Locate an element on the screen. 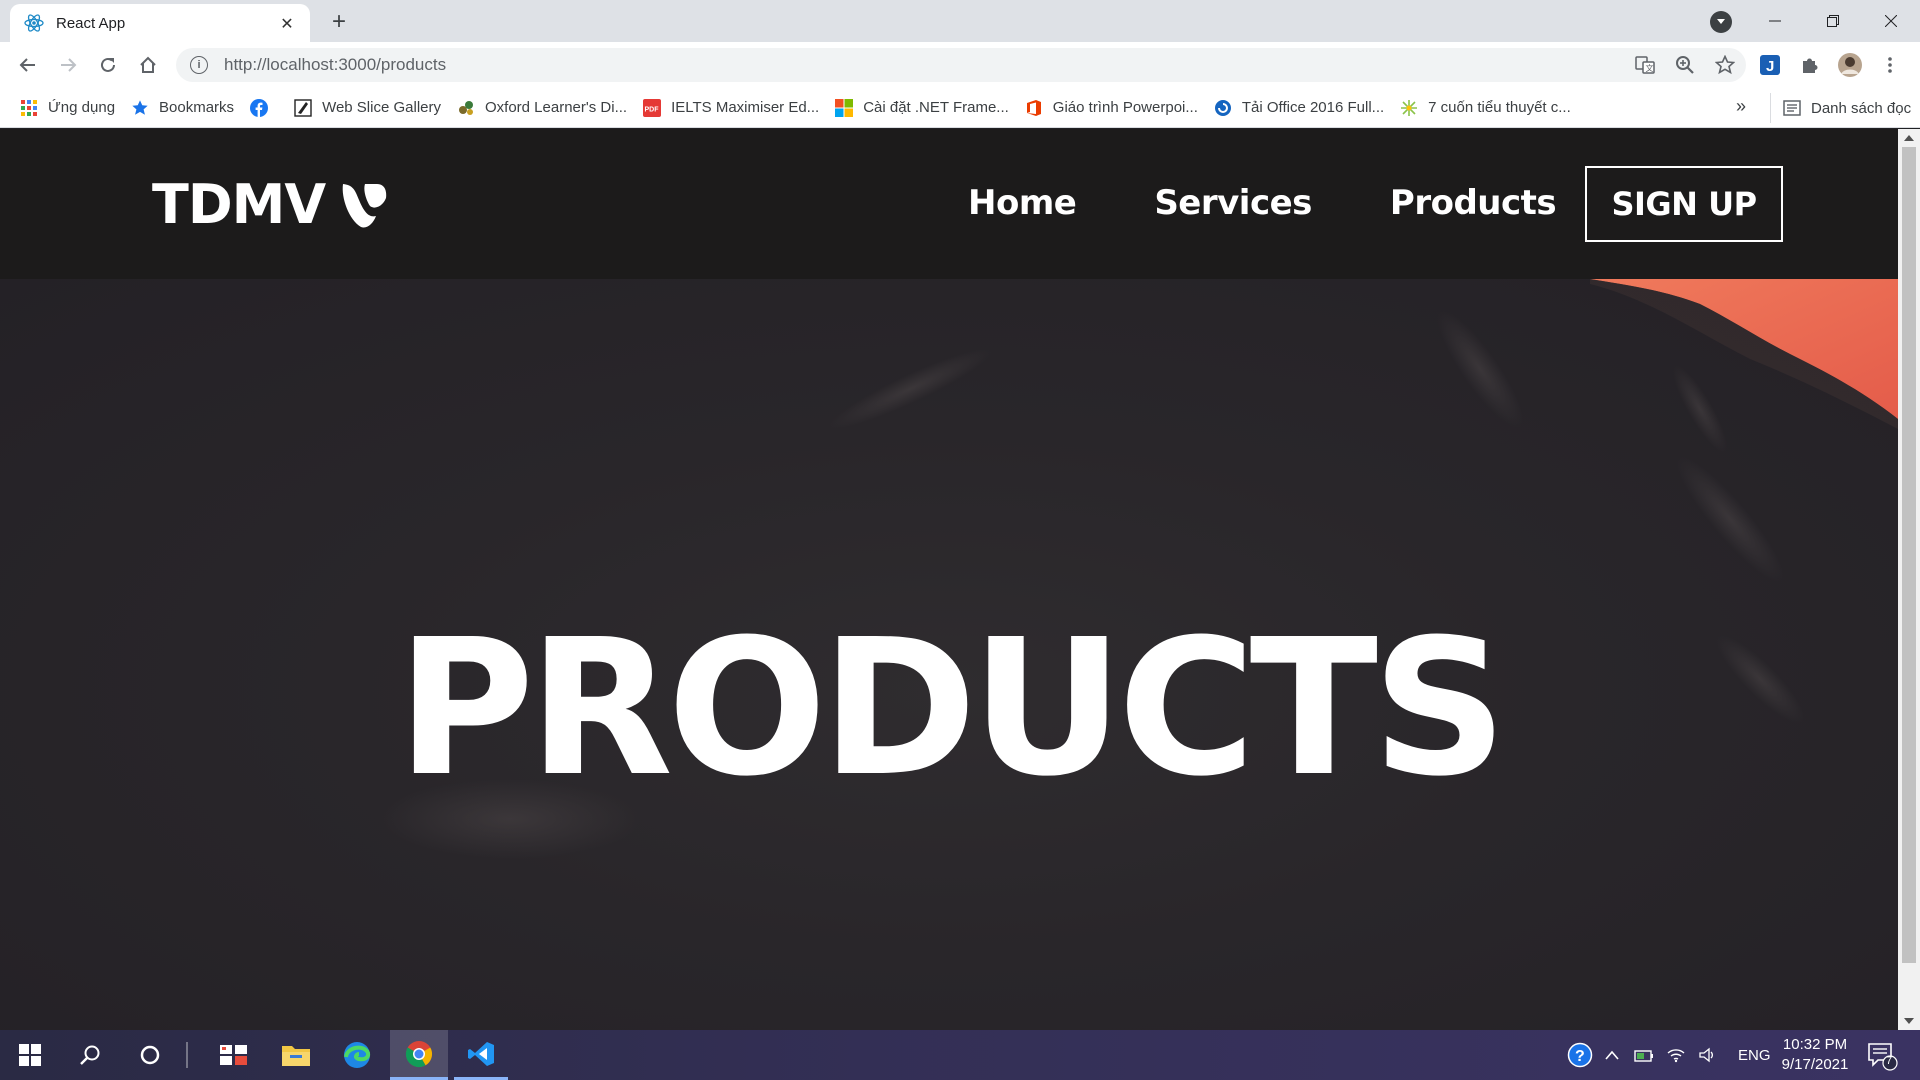 The width and height of the screenshot is (1920, 1080). reading-list-button: Danh sách đọc is located at coordinates (1840, 108).